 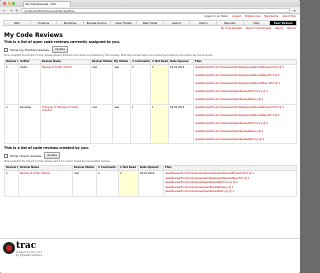 What do you see at coordinates (124, 23) in the screenshot?
I see `nav-view-tickets: View Tickets` at bounding box center [124, 23].